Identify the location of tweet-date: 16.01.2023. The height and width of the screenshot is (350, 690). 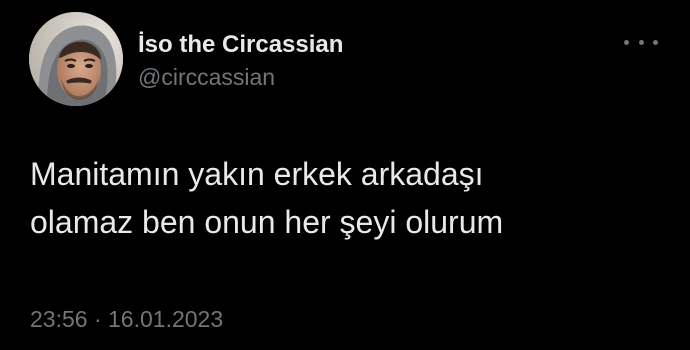
(166, 319).